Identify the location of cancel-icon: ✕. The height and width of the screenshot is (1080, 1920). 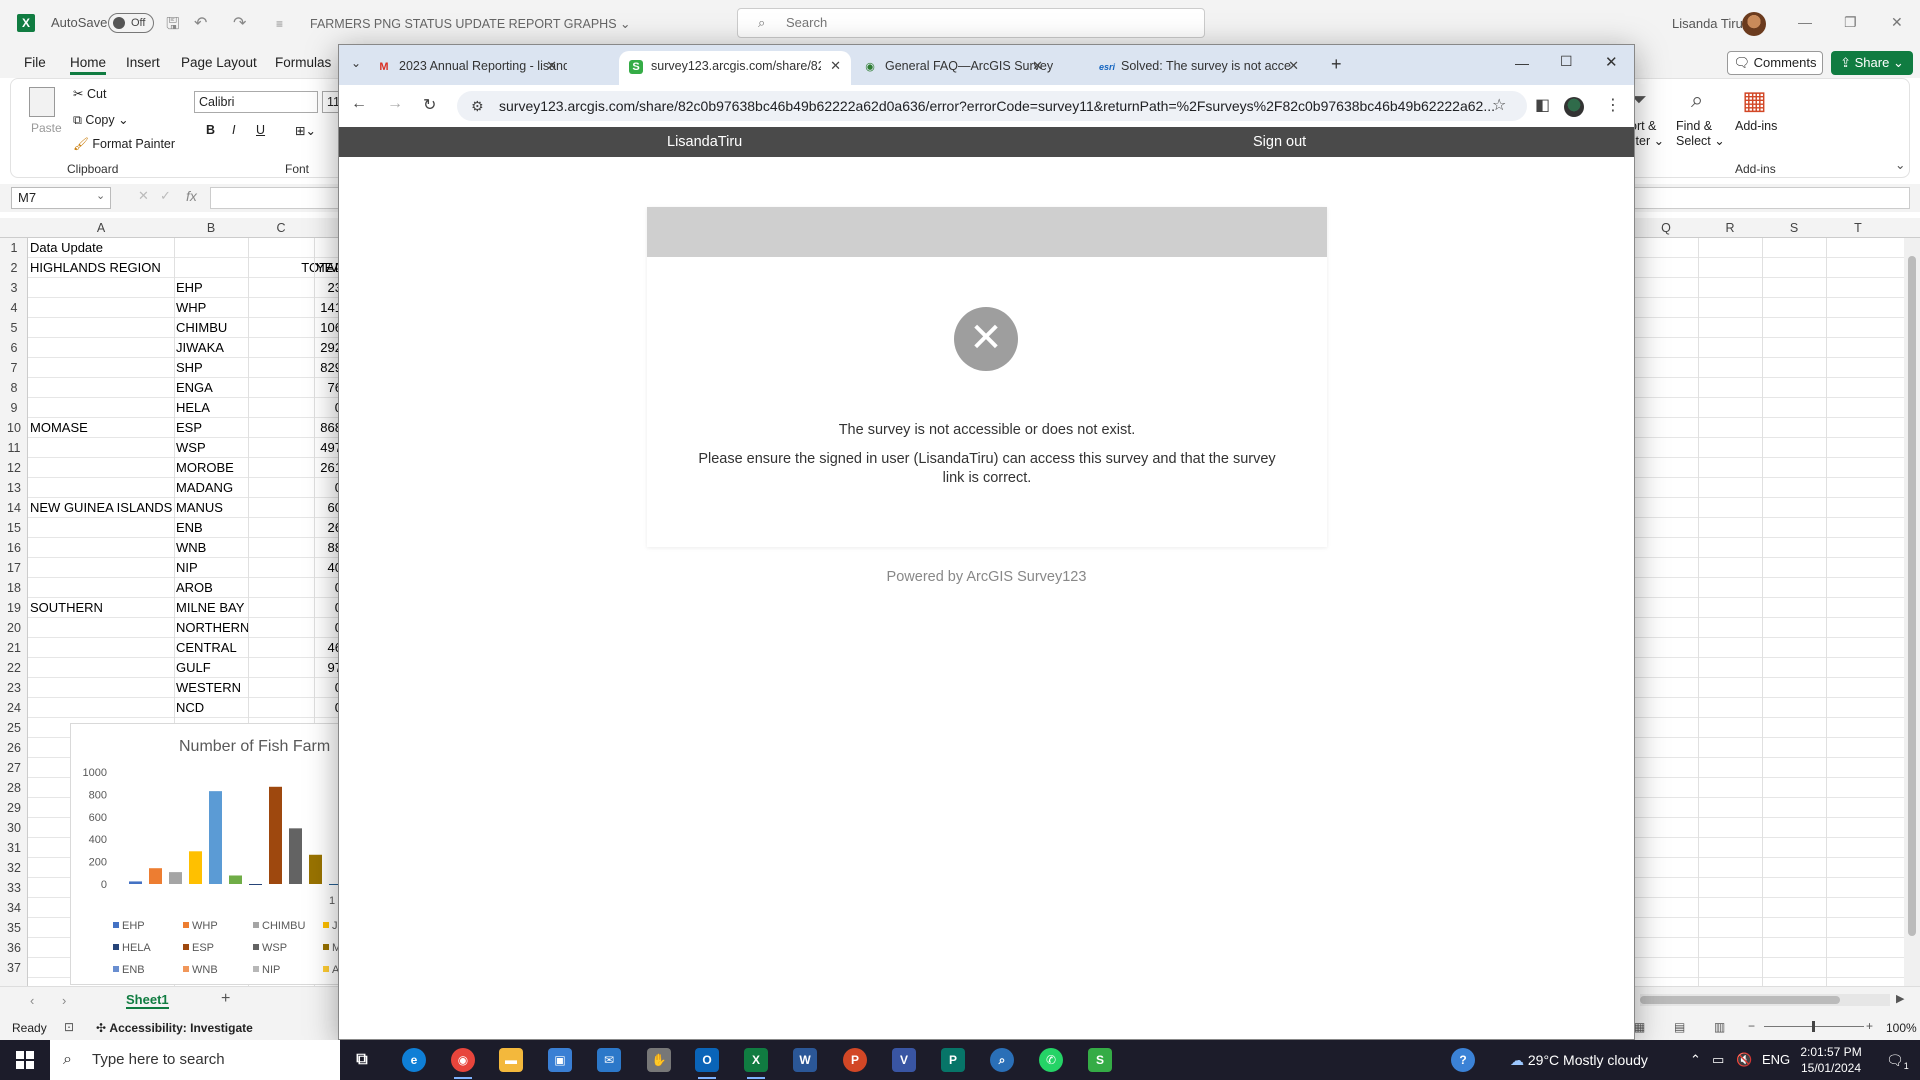
(143, 196).